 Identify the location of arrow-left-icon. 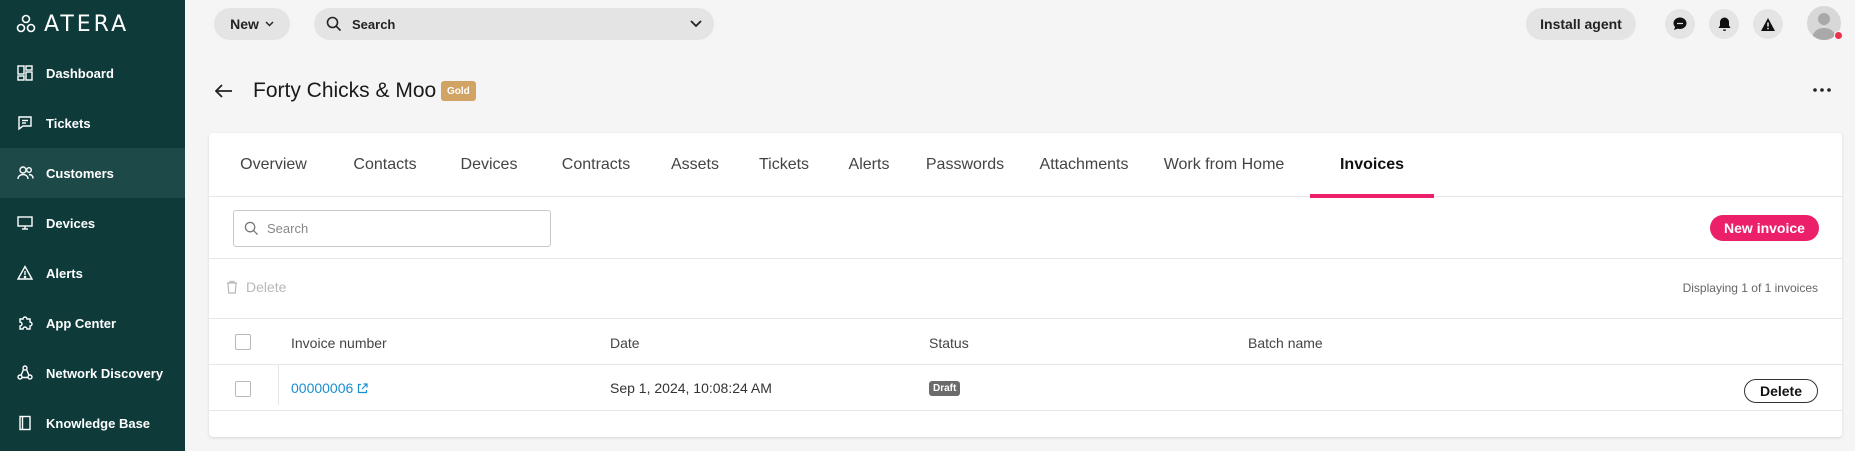
(223, 91).